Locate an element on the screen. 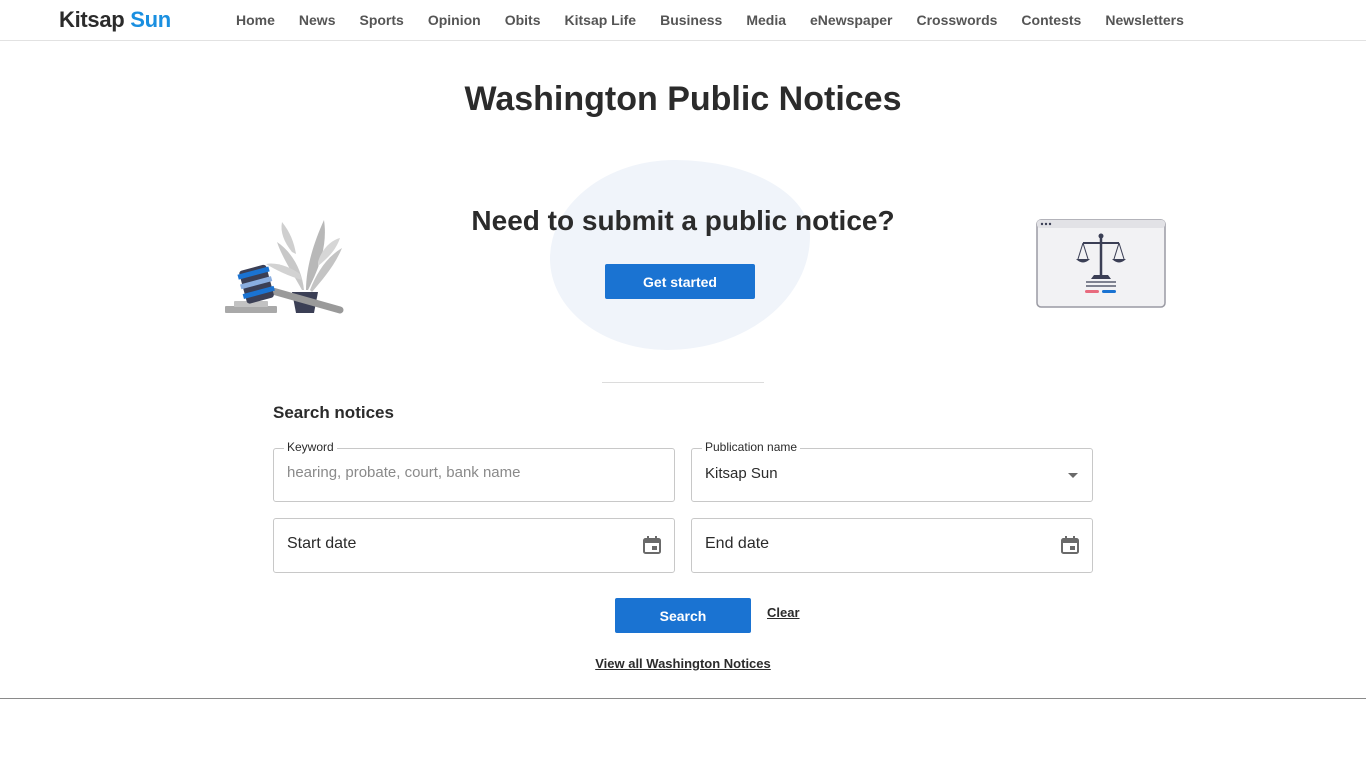  hero-background-blob is located at coordinates (680, 255).